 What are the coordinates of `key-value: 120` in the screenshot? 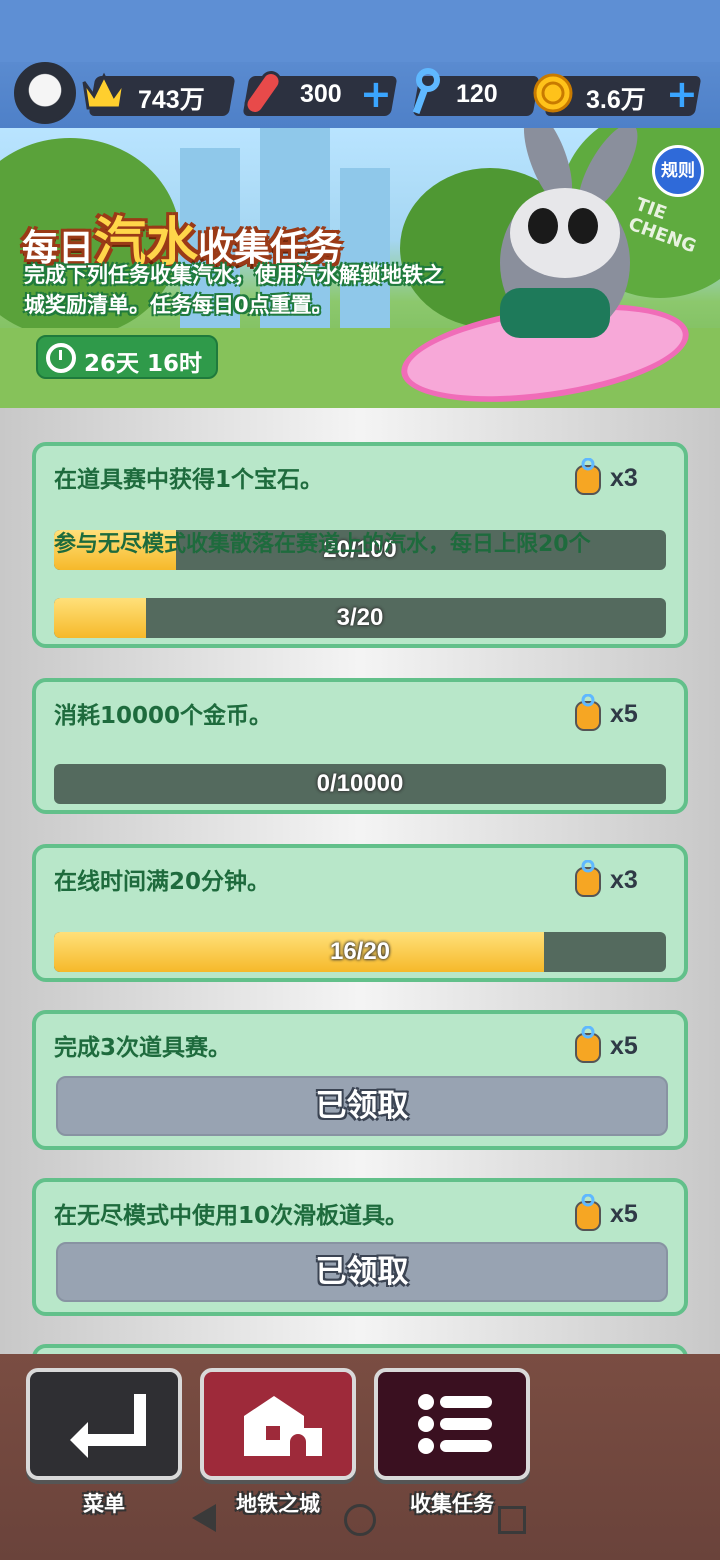 It's located at (477, 94).